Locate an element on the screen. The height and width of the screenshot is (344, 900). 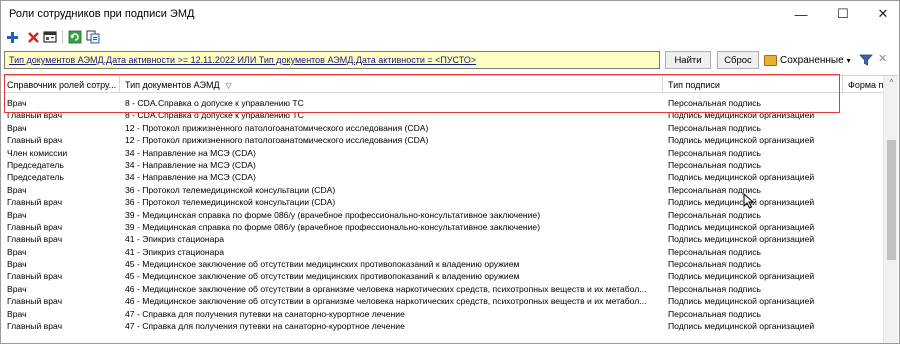
column-header-label: Тип подписи is located at coordinates (694, 85).